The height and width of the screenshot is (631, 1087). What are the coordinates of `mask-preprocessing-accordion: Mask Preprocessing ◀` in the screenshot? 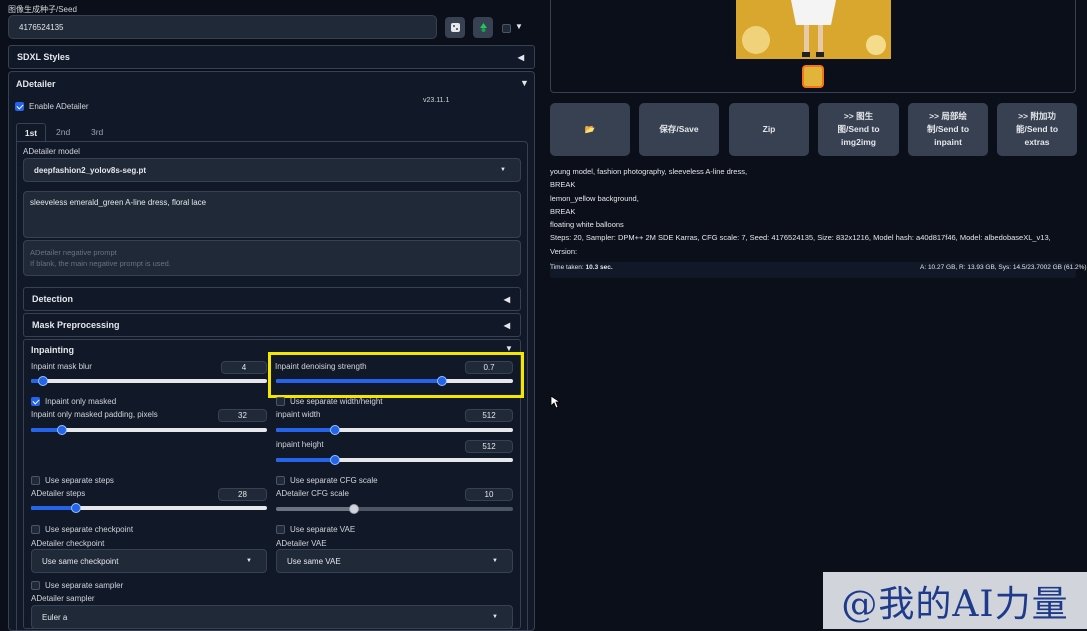 It's located at (272, 325).